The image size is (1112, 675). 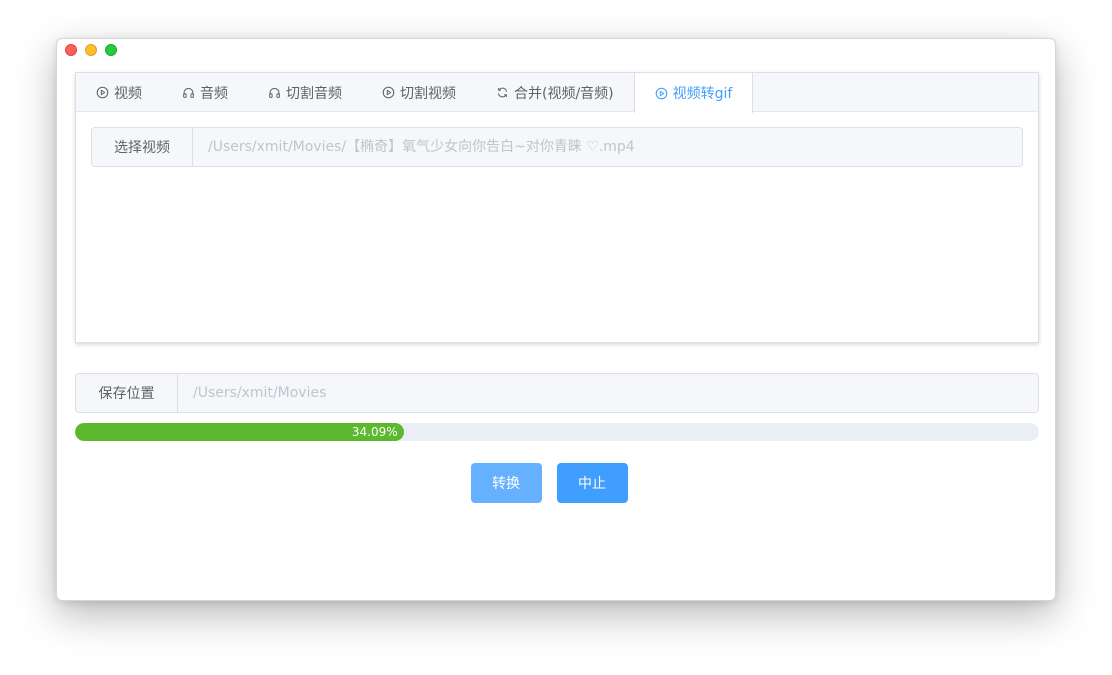 I want to click on video-path-input, so click(x=607, y=147).